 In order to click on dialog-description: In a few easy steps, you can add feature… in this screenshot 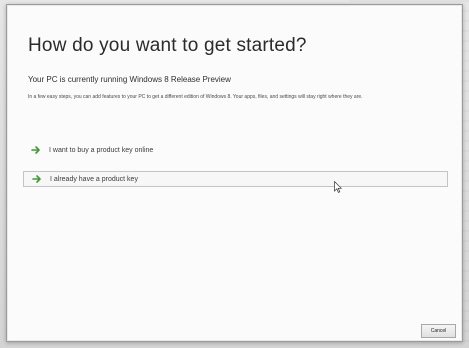, I will do `click(195, 97)`.